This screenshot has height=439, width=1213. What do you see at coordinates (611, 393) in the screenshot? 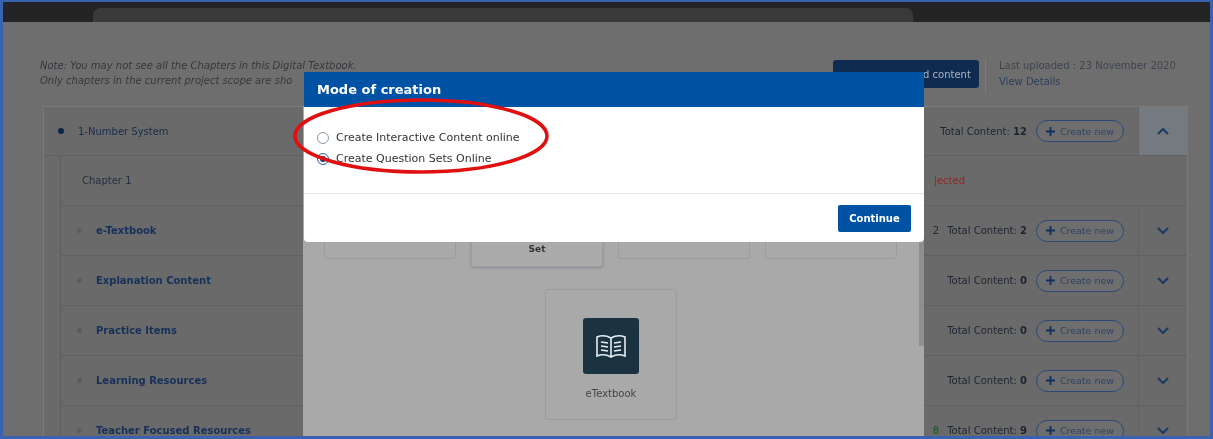
I see `etextbook-label: eTextbook` at bounding box center [611, 393].